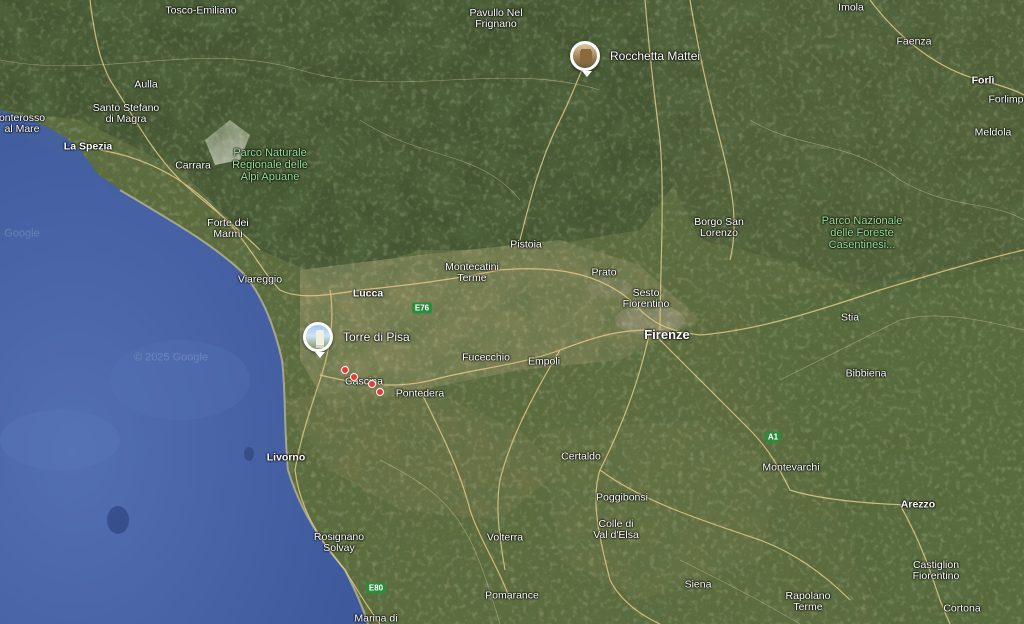 This screenshot has height=624, width=1024. I want to click on place-lucca: Lucca, so click(368, 294).